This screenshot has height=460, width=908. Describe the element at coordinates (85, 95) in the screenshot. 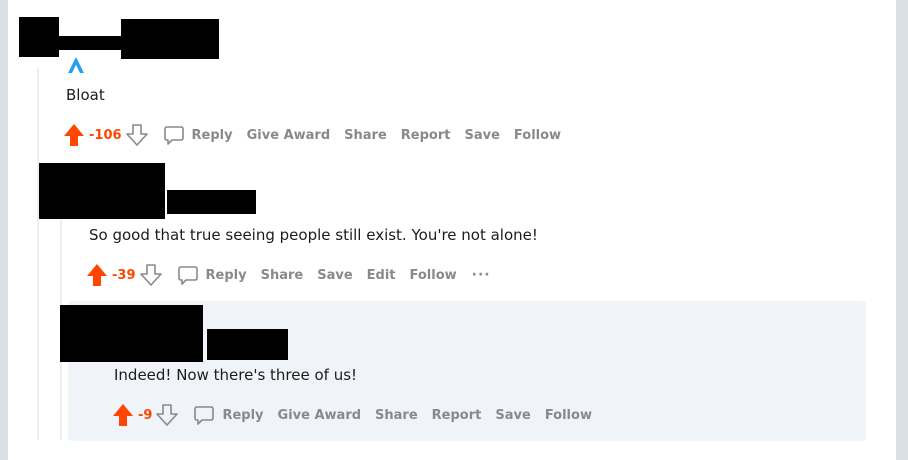

I see `comment-body: Bloat` at that location.